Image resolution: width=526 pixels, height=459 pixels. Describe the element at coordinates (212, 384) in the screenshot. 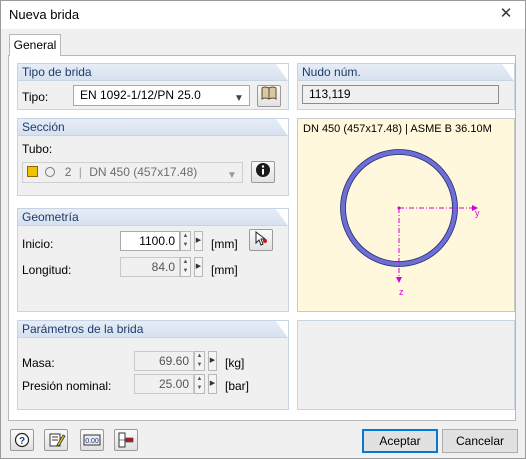

I see `presion-arrow-button: ▶` at that location.